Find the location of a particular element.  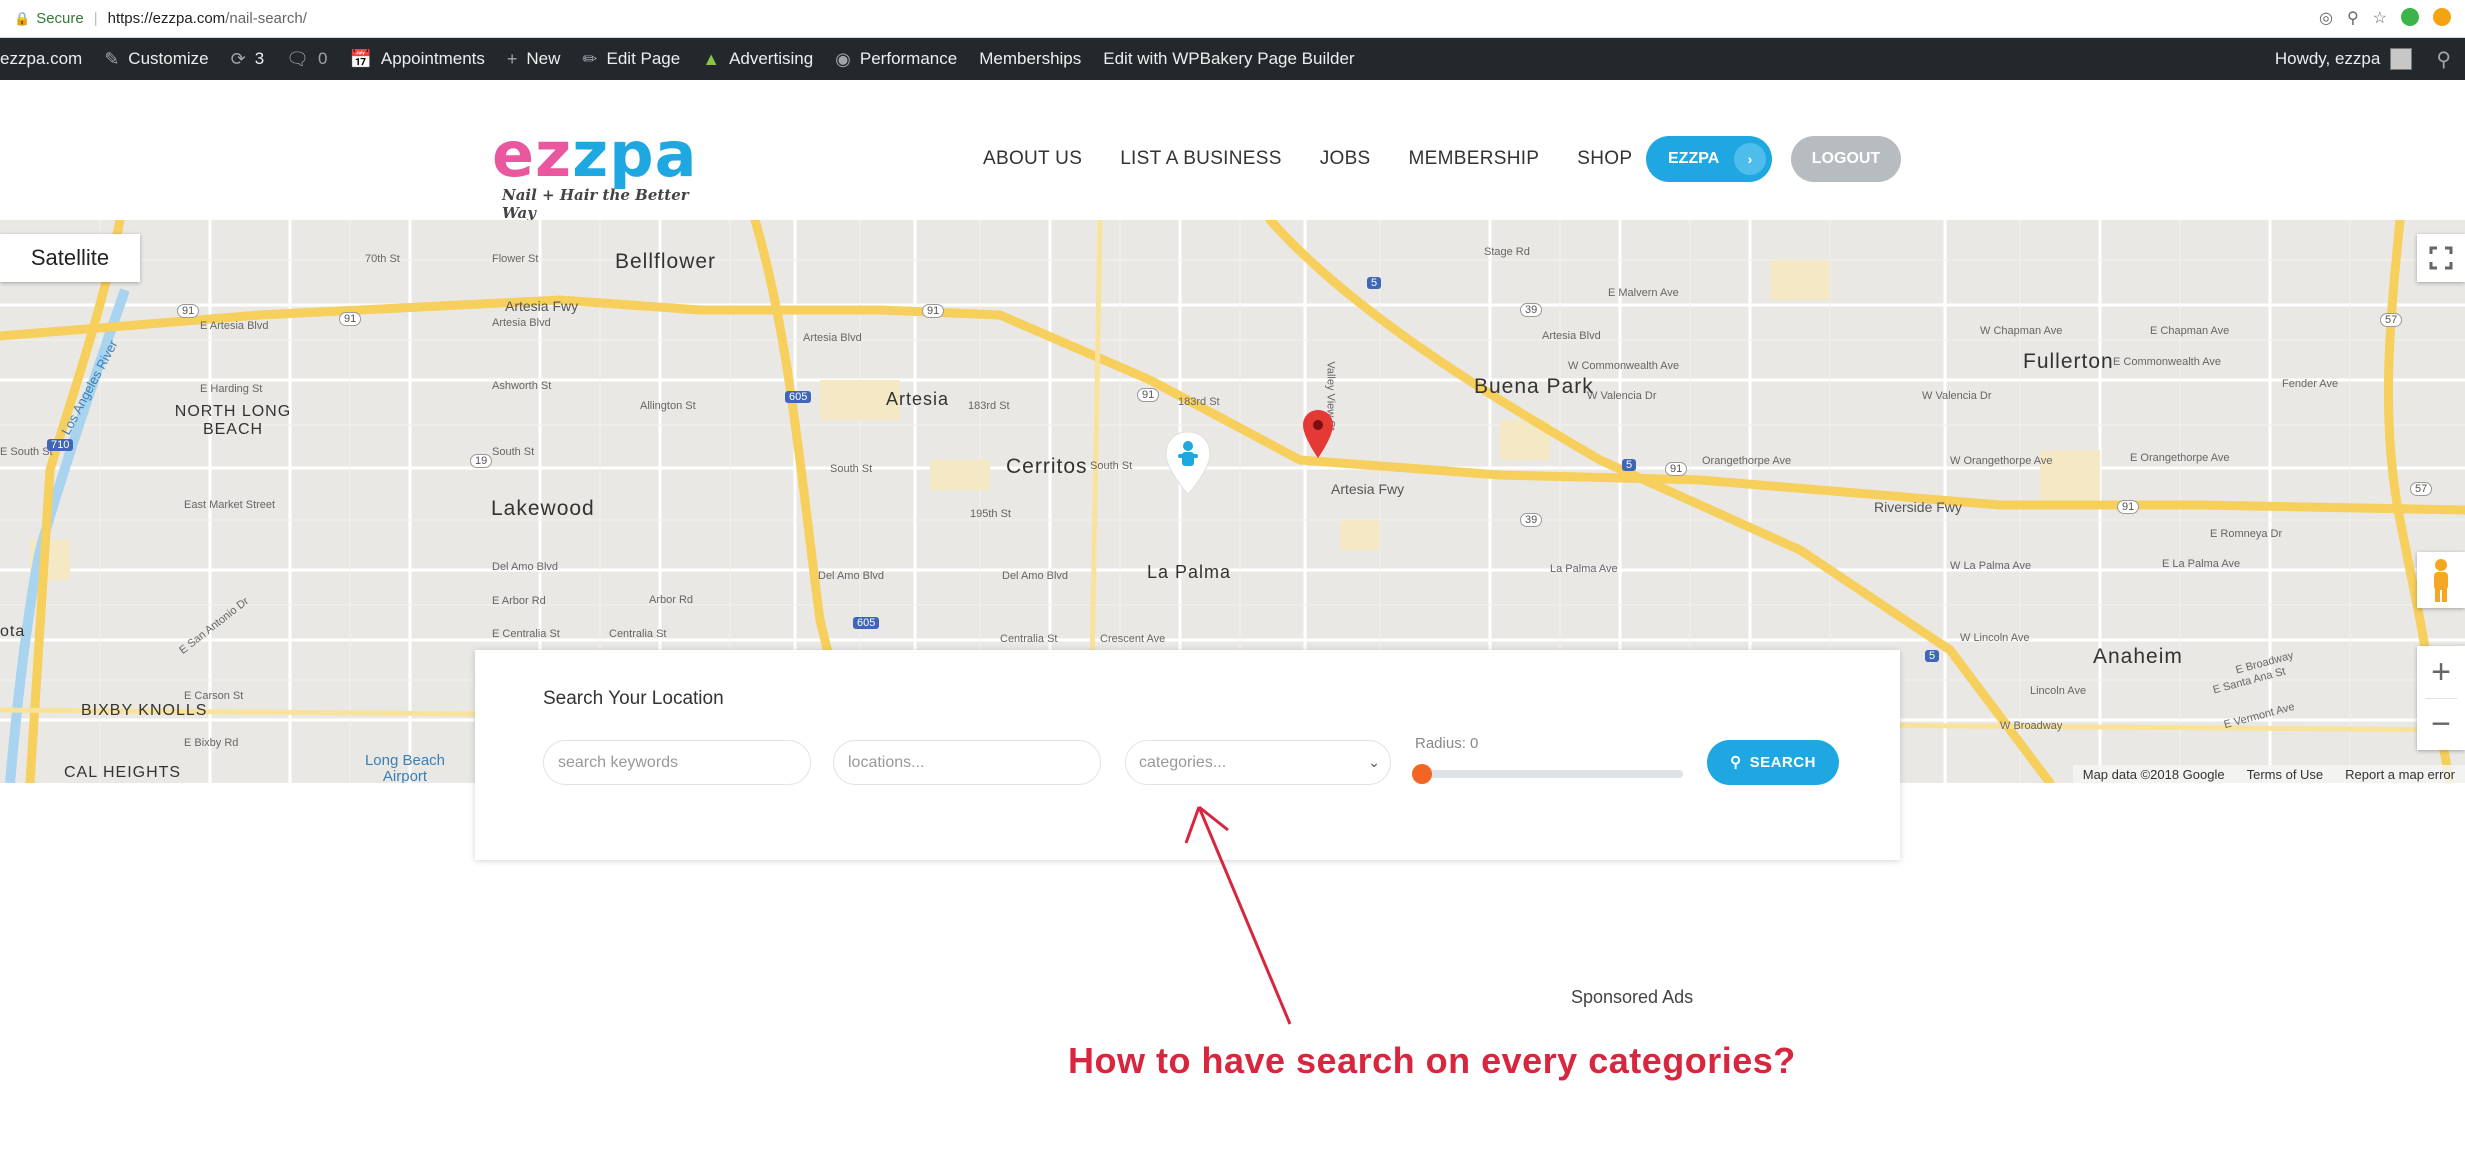

my-location-marker-icon is located at coordinates (1188, 463).